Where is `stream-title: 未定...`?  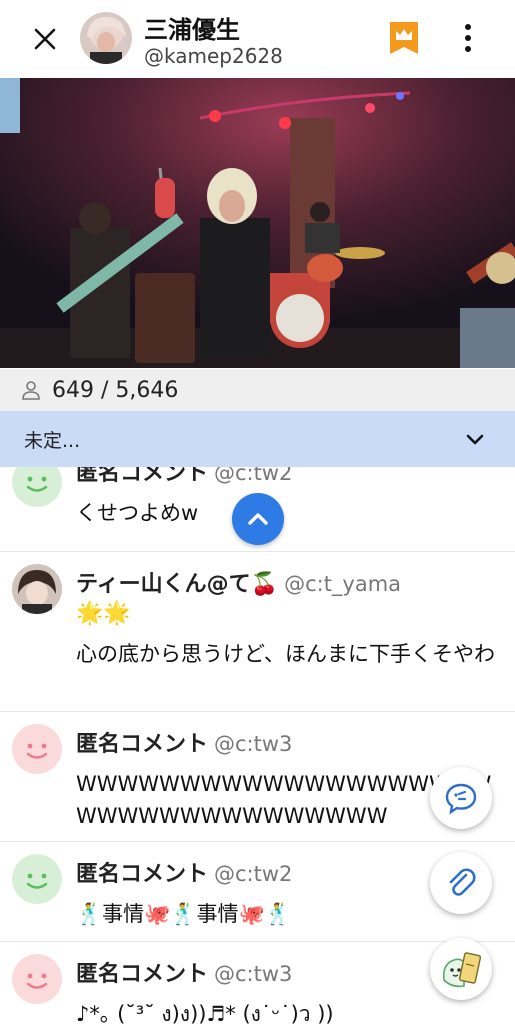 stream-title: 未定... is located at coordinates (52, 440).